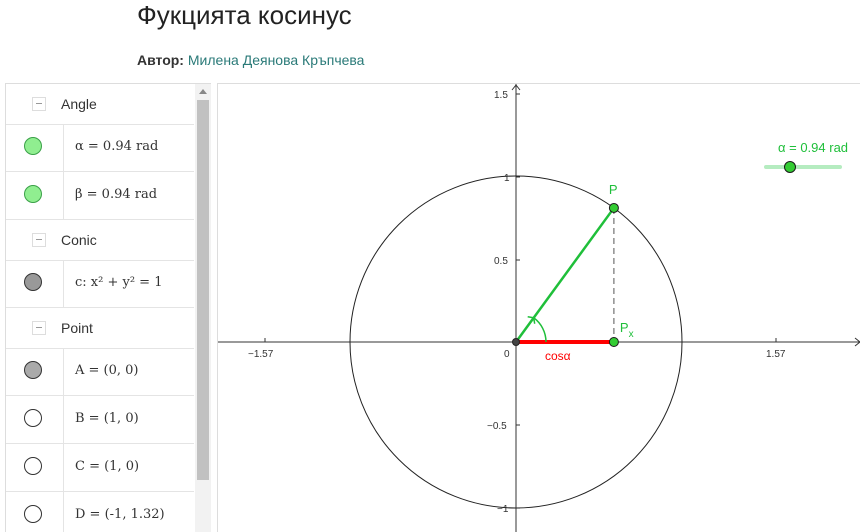  What do you see at coordinates (613, 342) in the screenshot?
I see `point-px` at bounding box center [613, 342].